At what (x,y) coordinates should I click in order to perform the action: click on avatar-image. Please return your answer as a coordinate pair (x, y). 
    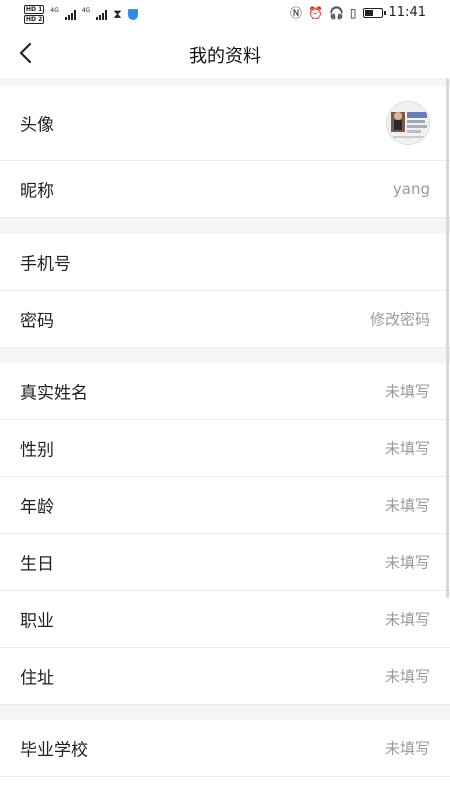
    Looking at the image, I should click on (408, 123).